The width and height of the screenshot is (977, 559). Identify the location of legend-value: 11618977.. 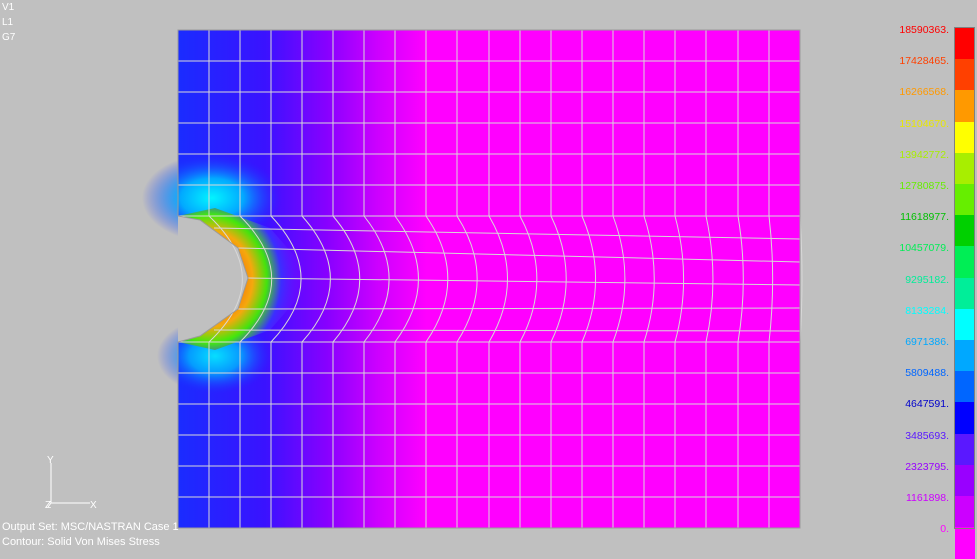
(924, 217).